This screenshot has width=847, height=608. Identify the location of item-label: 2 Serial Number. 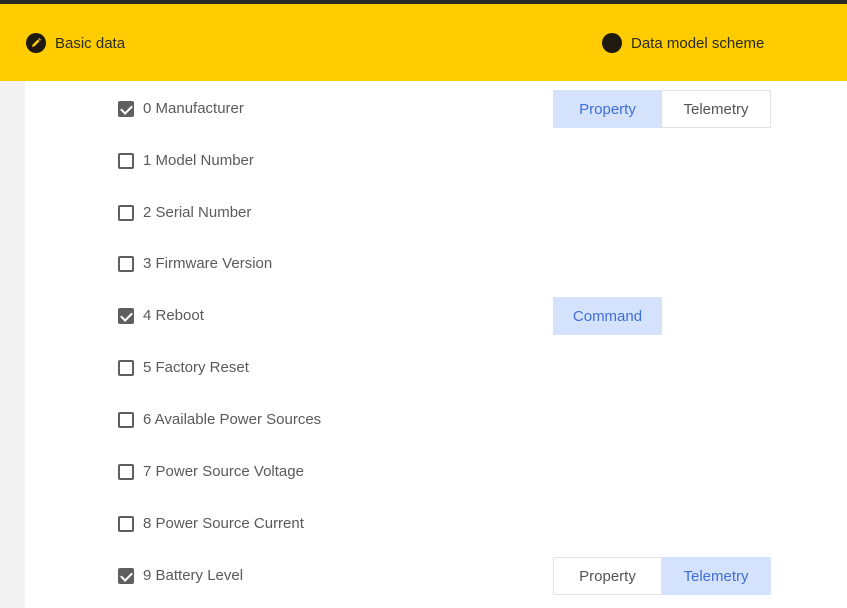
(197, 212).